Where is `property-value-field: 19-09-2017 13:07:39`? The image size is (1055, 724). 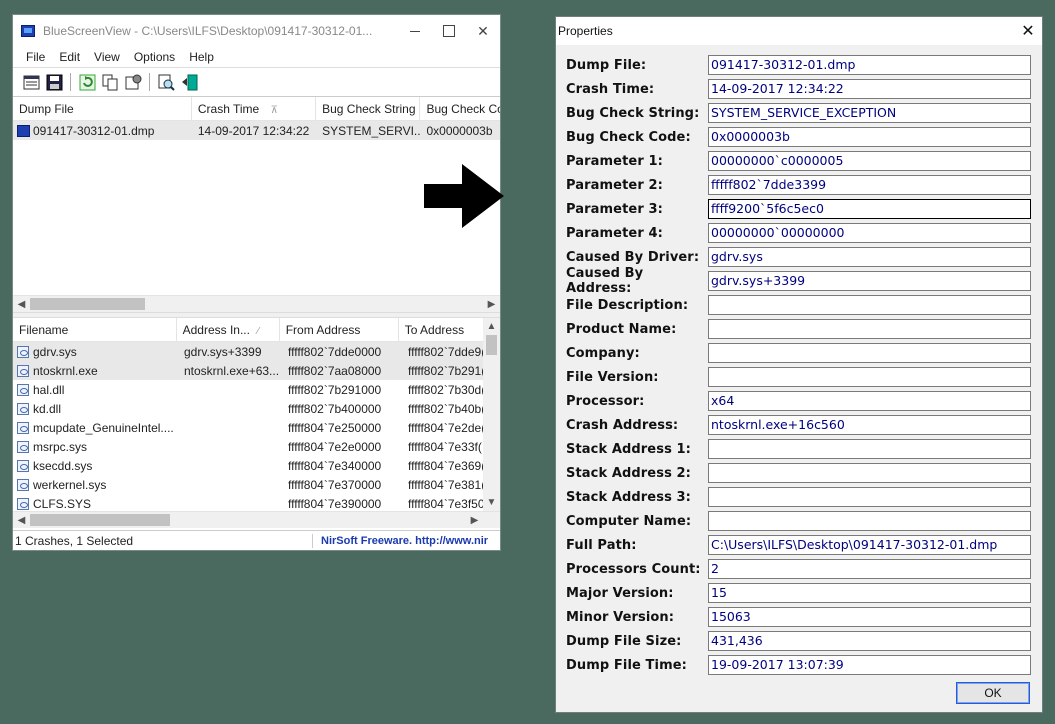
property-value-field: 19-09-2017 13:07:39 is located at coordinates (869, 665).